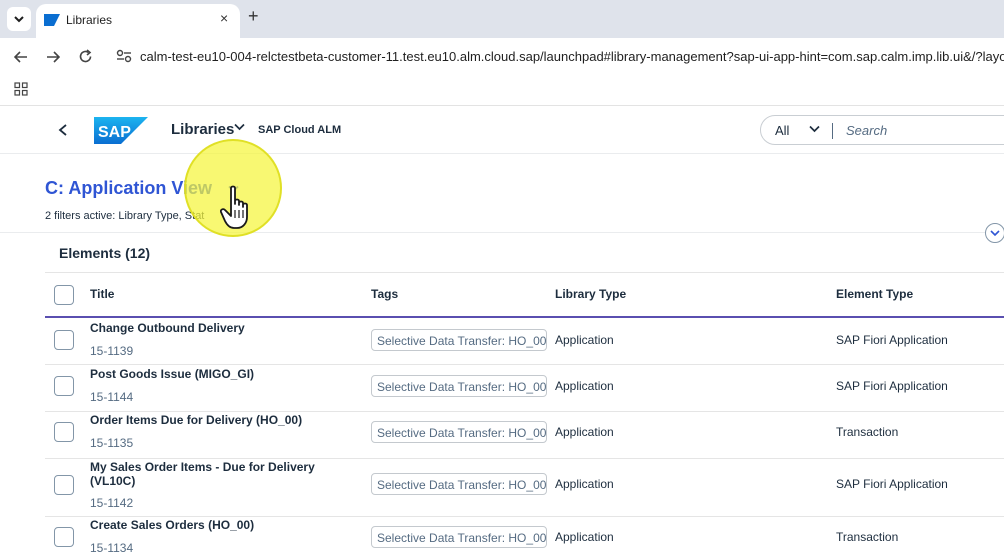 The height and width of the screenshot is (560, 1004). Describe the element at coordinates (590, 294) in the screenshot. I see `column-header-library-type: Library Type` at that location.